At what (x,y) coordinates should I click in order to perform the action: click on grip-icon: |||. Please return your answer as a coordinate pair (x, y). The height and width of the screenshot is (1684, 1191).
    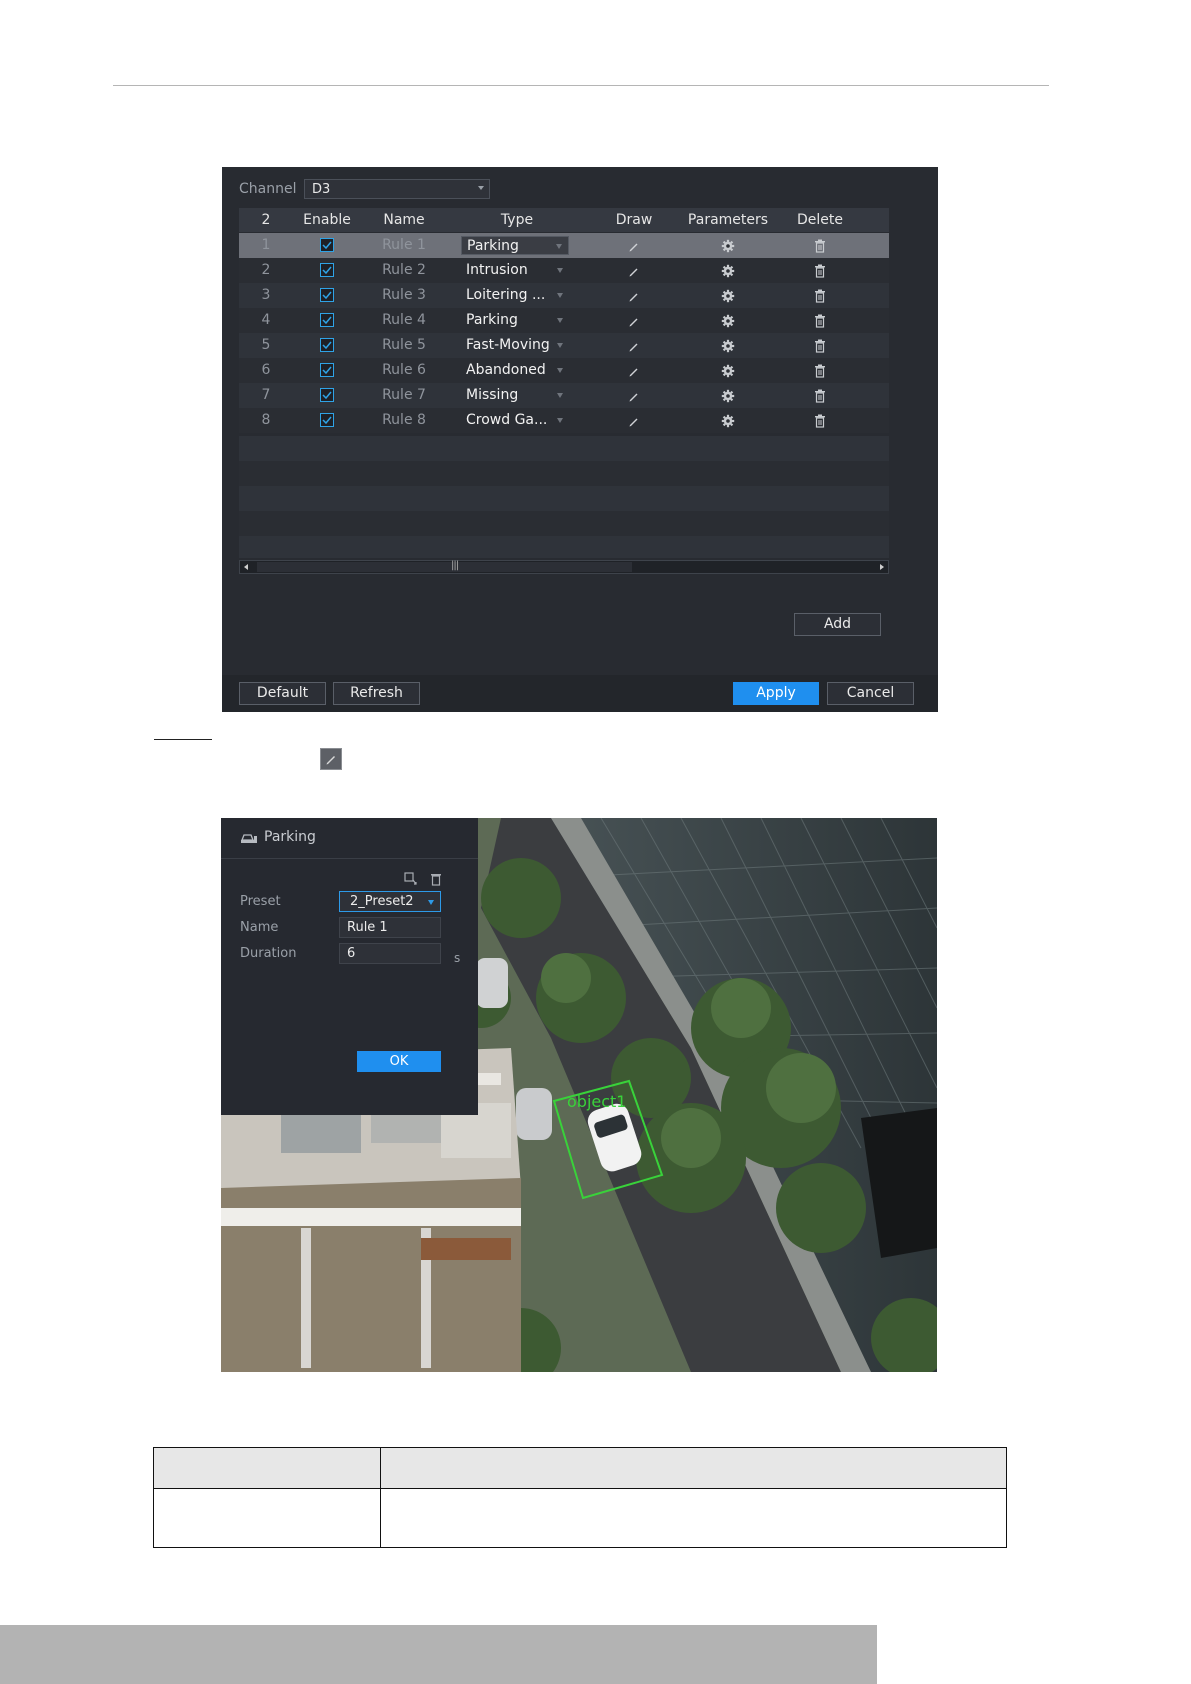
    Looking at the image, I should click on (455, 565).